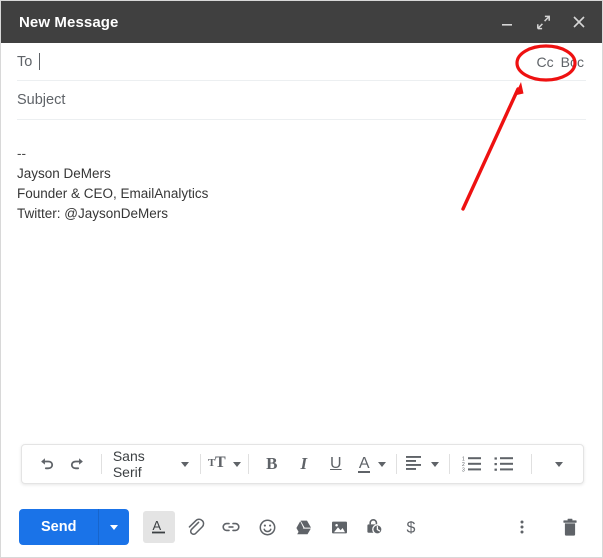 This screenshot has width=603, height=558. I want to click on svg-text: 3, so click(463, 471).